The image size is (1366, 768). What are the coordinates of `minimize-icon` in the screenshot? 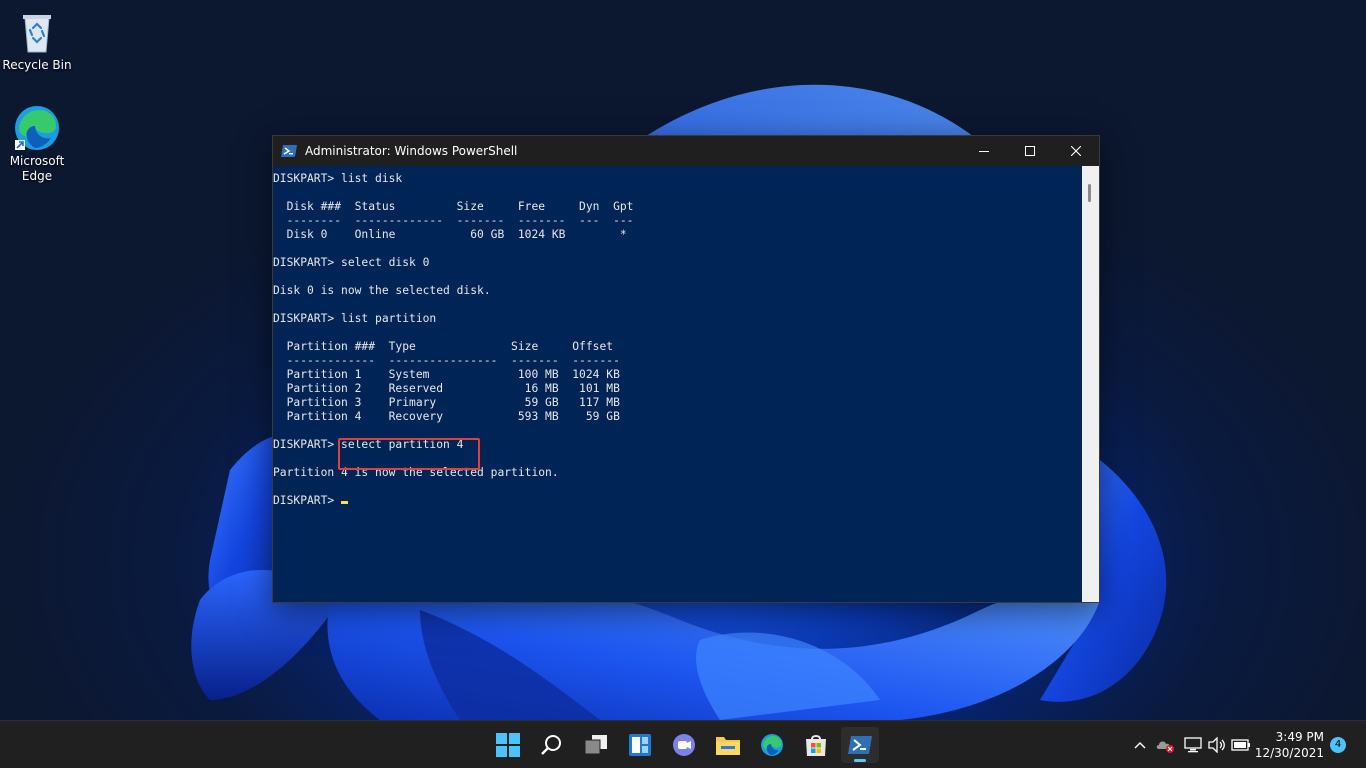 It's located at (984, 151).